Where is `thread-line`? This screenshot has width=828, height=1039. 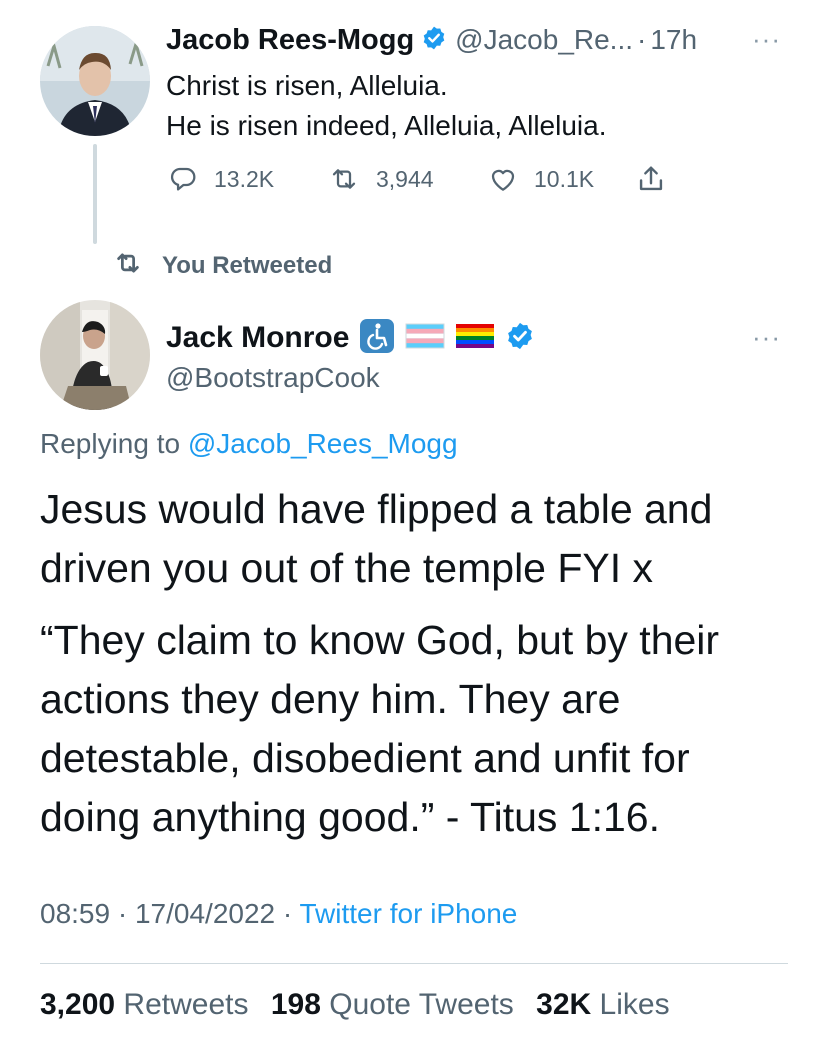
thread-line is located at coordinates (95, 194).